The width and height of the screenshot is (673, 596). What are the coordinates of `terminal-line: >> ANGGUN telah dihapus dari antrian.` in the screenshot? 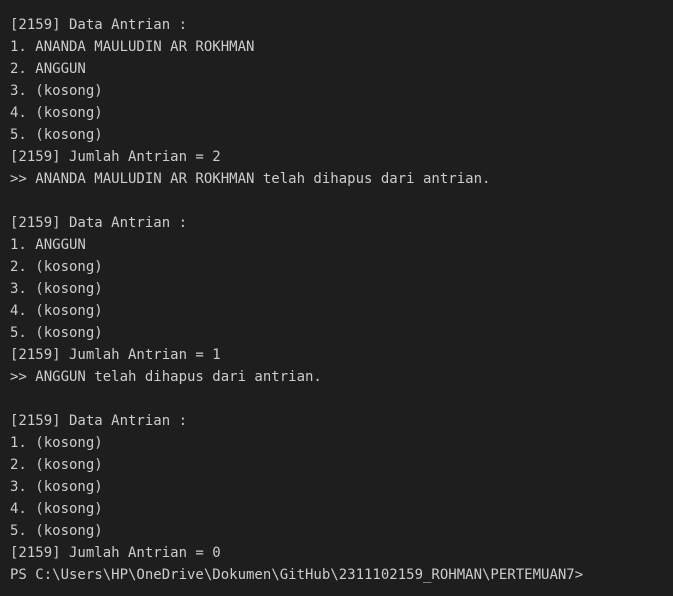 It's located at (166, 377).